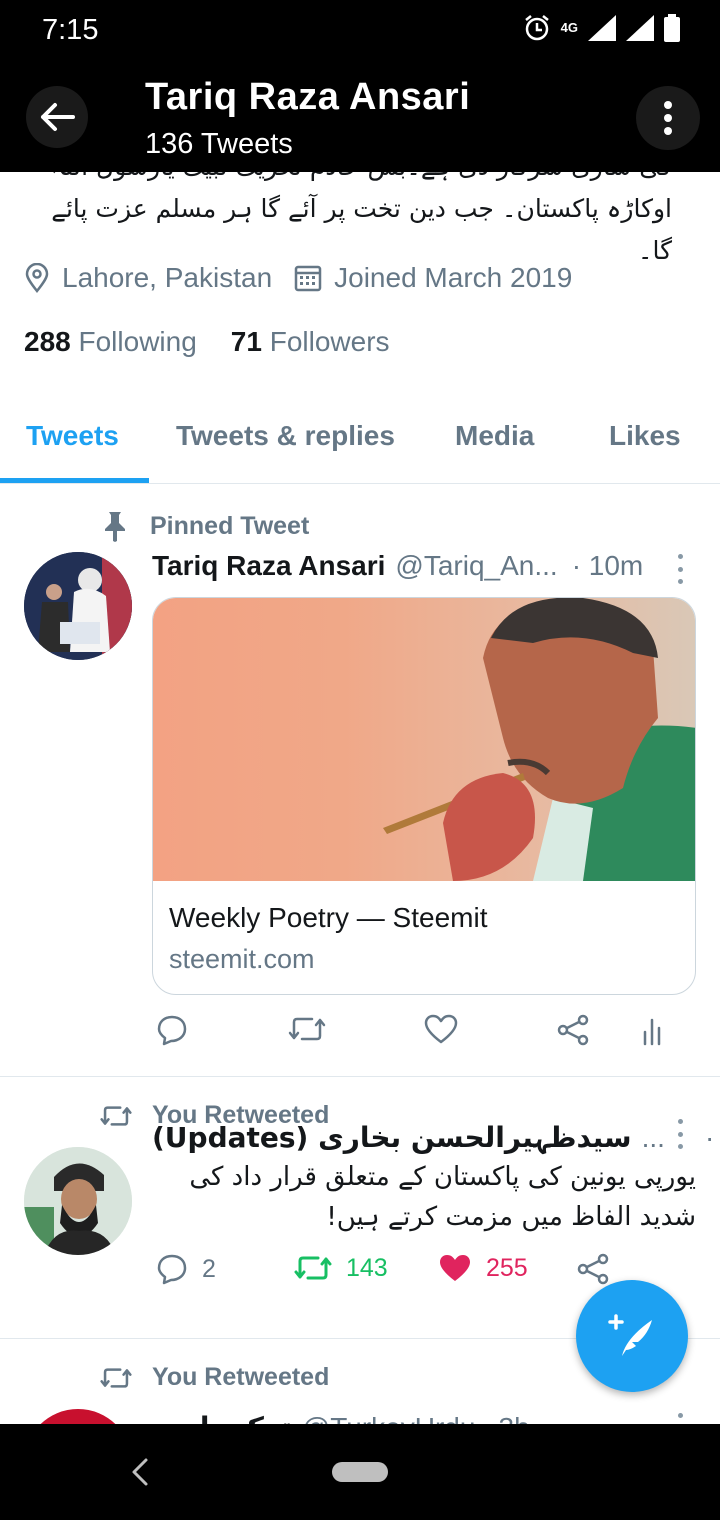 Image resolution: width=720 pixels, height=1520 pixels. Describe the element at coordinates (241, 1377) in the screenshot. I see `retweeted-label: You Retweeted` at that location.